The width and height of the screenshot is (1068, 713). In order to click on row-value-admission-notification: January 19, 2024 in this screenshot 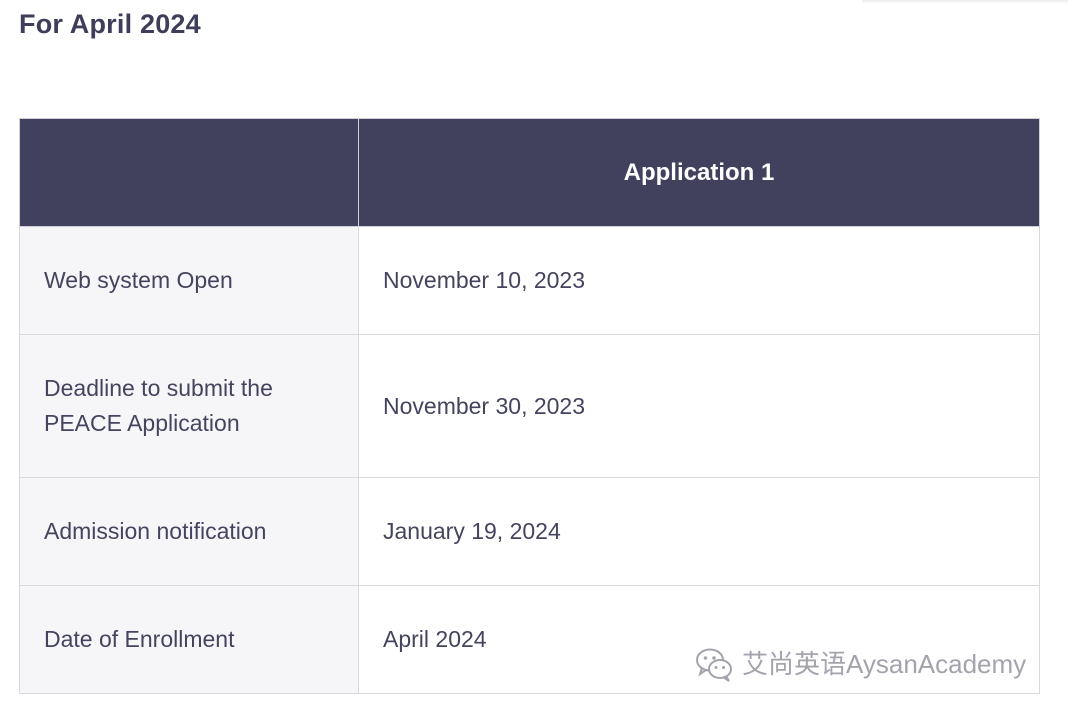, I will do `click(699, 531)`.